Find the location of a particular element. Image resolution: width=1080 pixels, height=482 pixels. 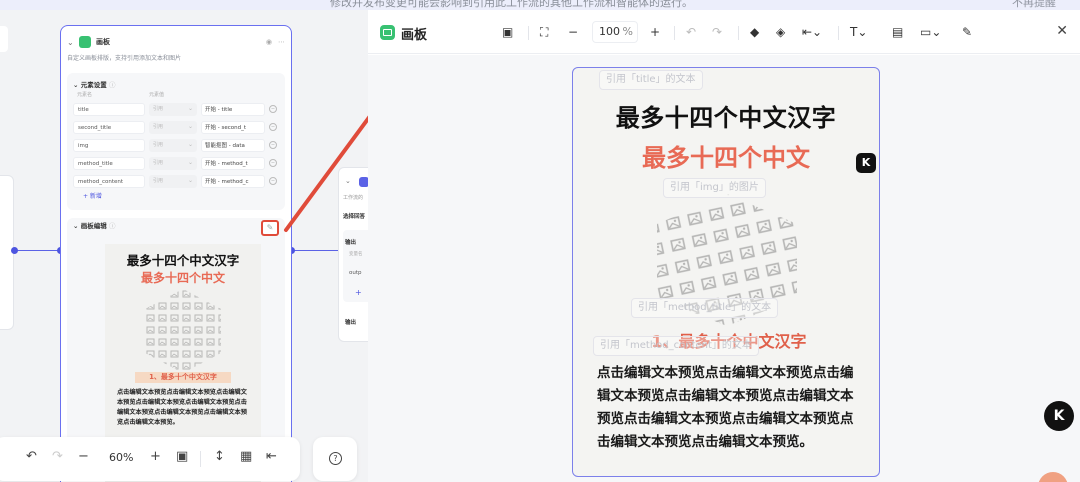

image-placeholder-icon is located at coordinates (183, 331).